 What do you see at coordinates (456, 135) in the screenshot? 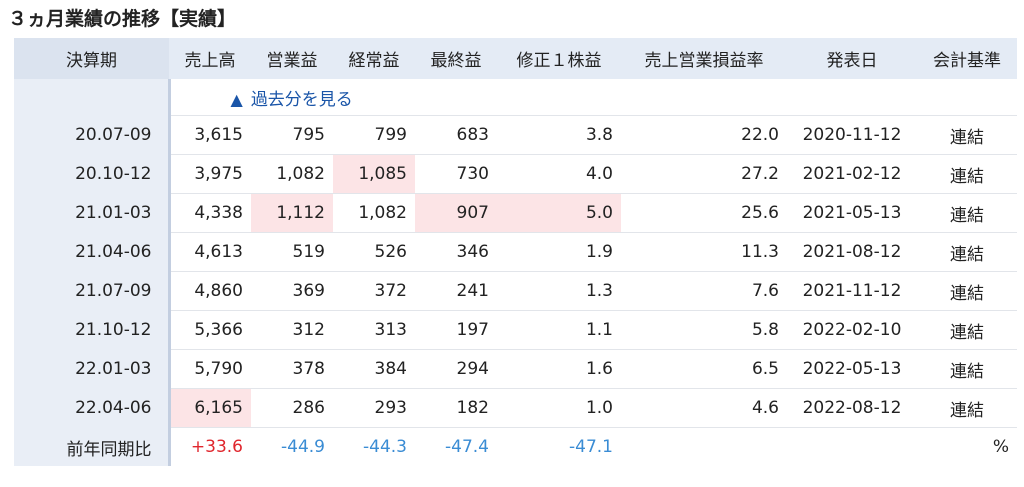
I see `net-profit-cell: 683` at bounding box center [456, 135].